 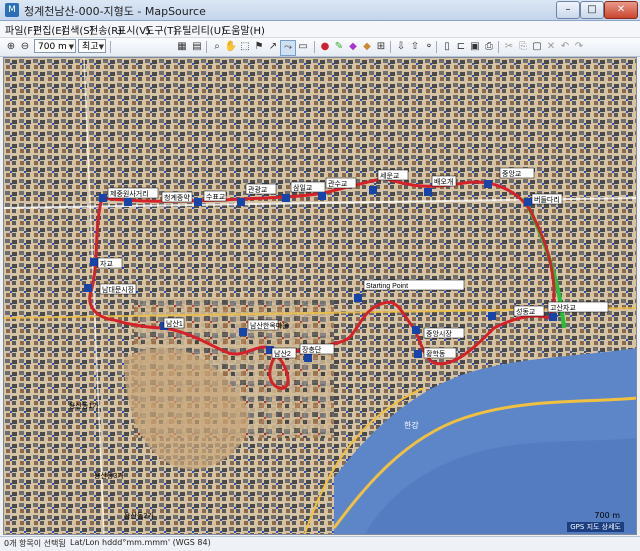 What do you see at coordinates (579, 47) in the screenshot?
I see `redo-icon: ↷` at bounding box center [579, 47].